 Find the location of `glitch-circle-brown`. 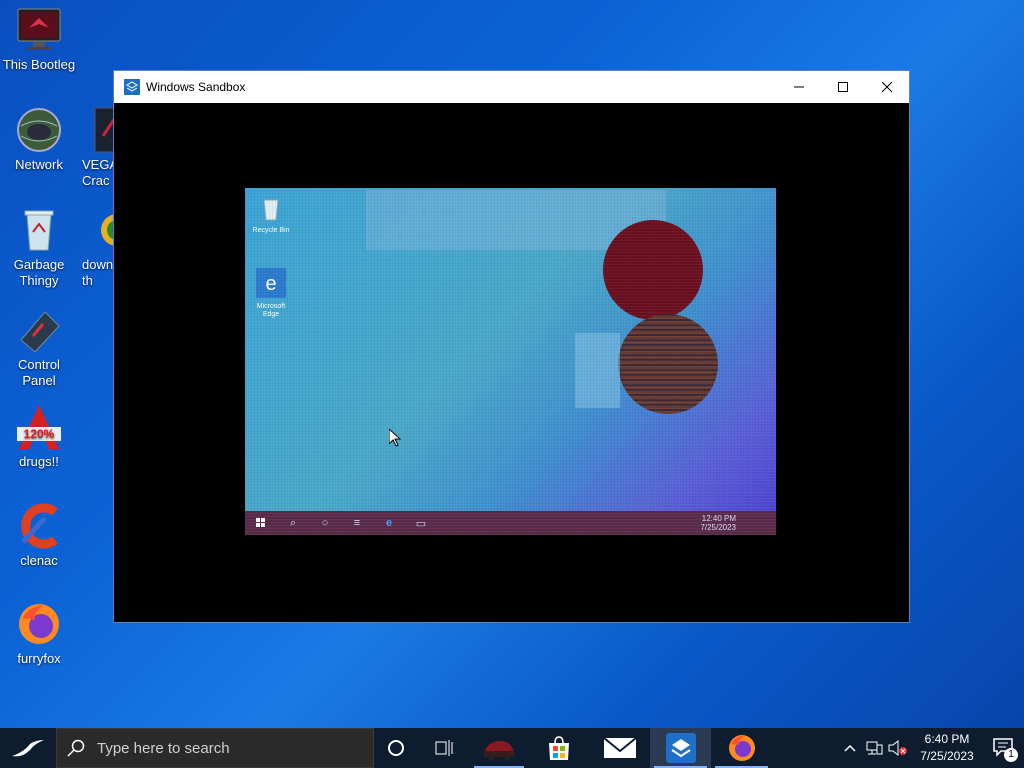

glitch-circle-brown is located at coordinates (668, 364).